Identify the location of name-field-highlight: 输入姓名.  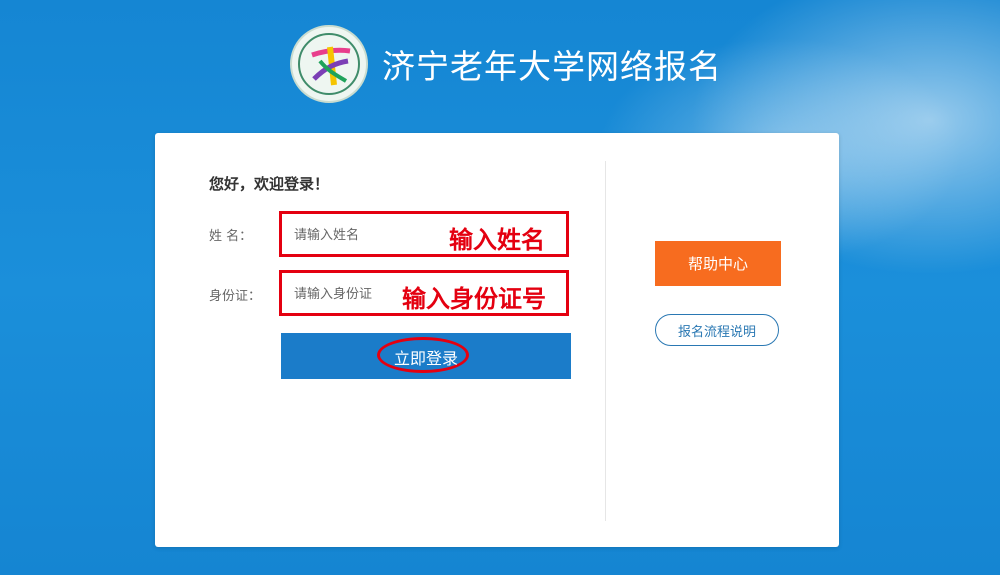
(424, 234).